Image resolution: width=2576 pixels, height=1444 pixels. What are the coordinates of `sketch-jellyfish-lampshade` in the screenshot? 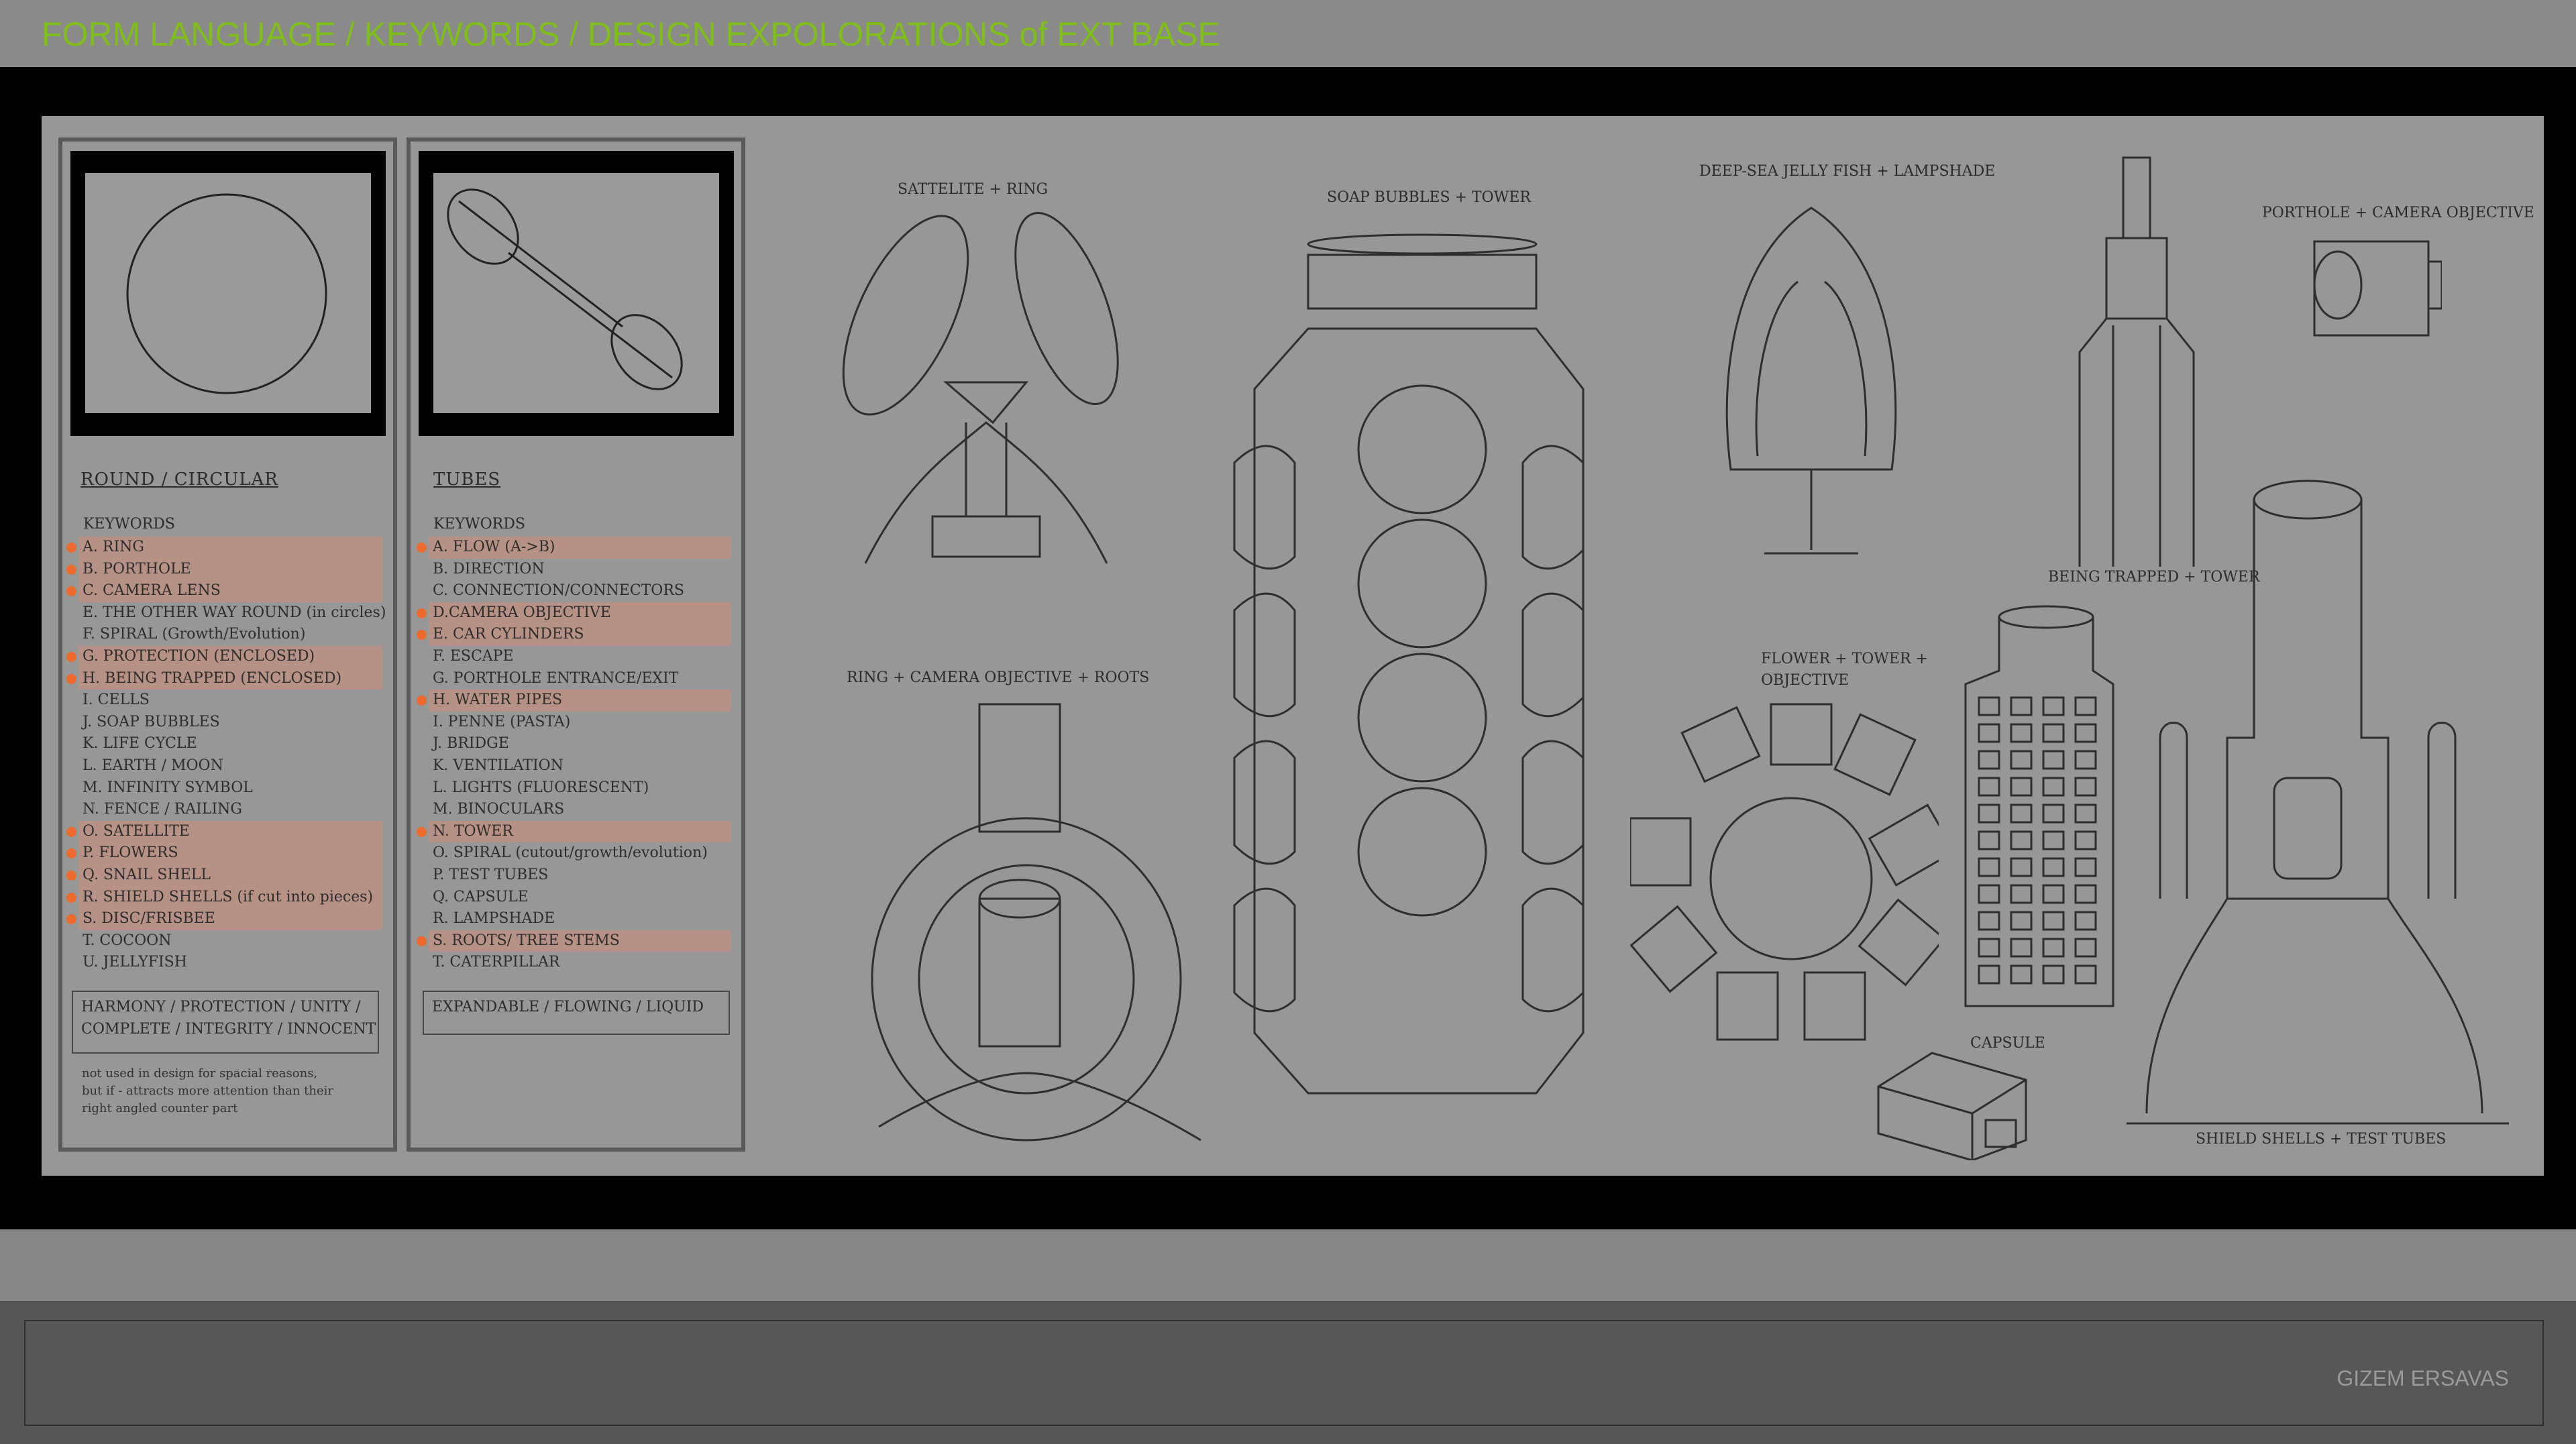 It's located at (1811, 381).